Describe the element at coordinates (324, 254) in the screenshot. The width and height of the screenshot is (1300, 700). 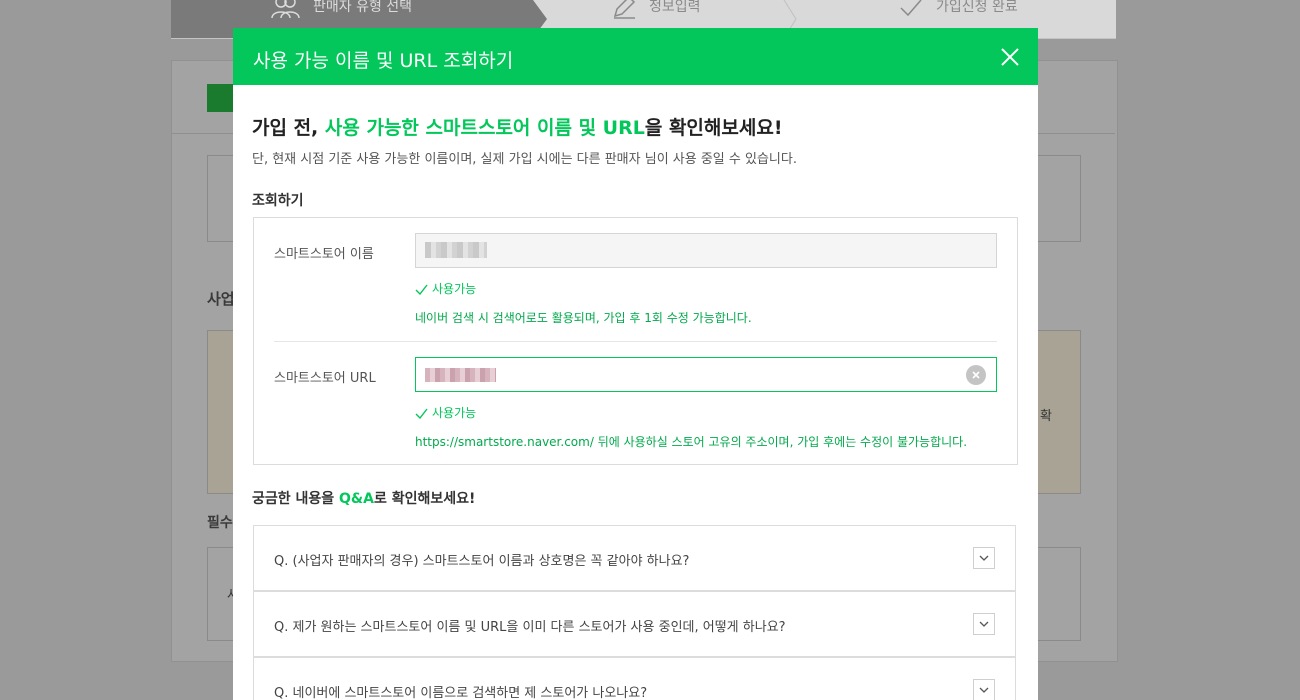
I see `store-name-label: 스마트스토어 이름` at that location.